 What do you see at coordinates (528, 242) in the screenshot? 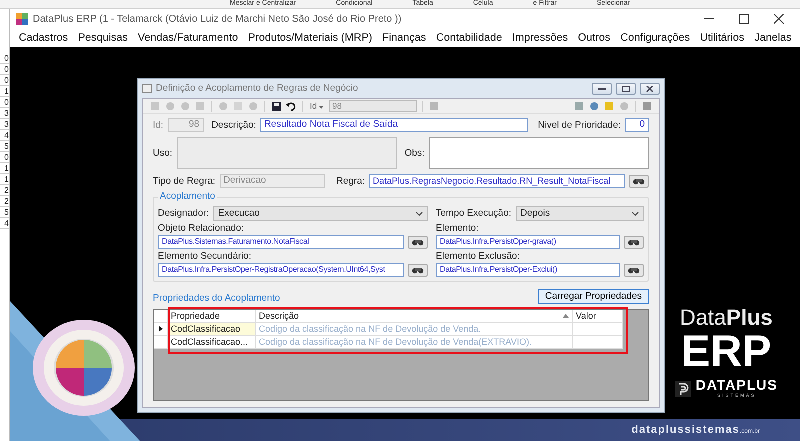
I see `element-field: DataPlus.Infra.PersistOper-grava()` at bounding box center [528, 242].